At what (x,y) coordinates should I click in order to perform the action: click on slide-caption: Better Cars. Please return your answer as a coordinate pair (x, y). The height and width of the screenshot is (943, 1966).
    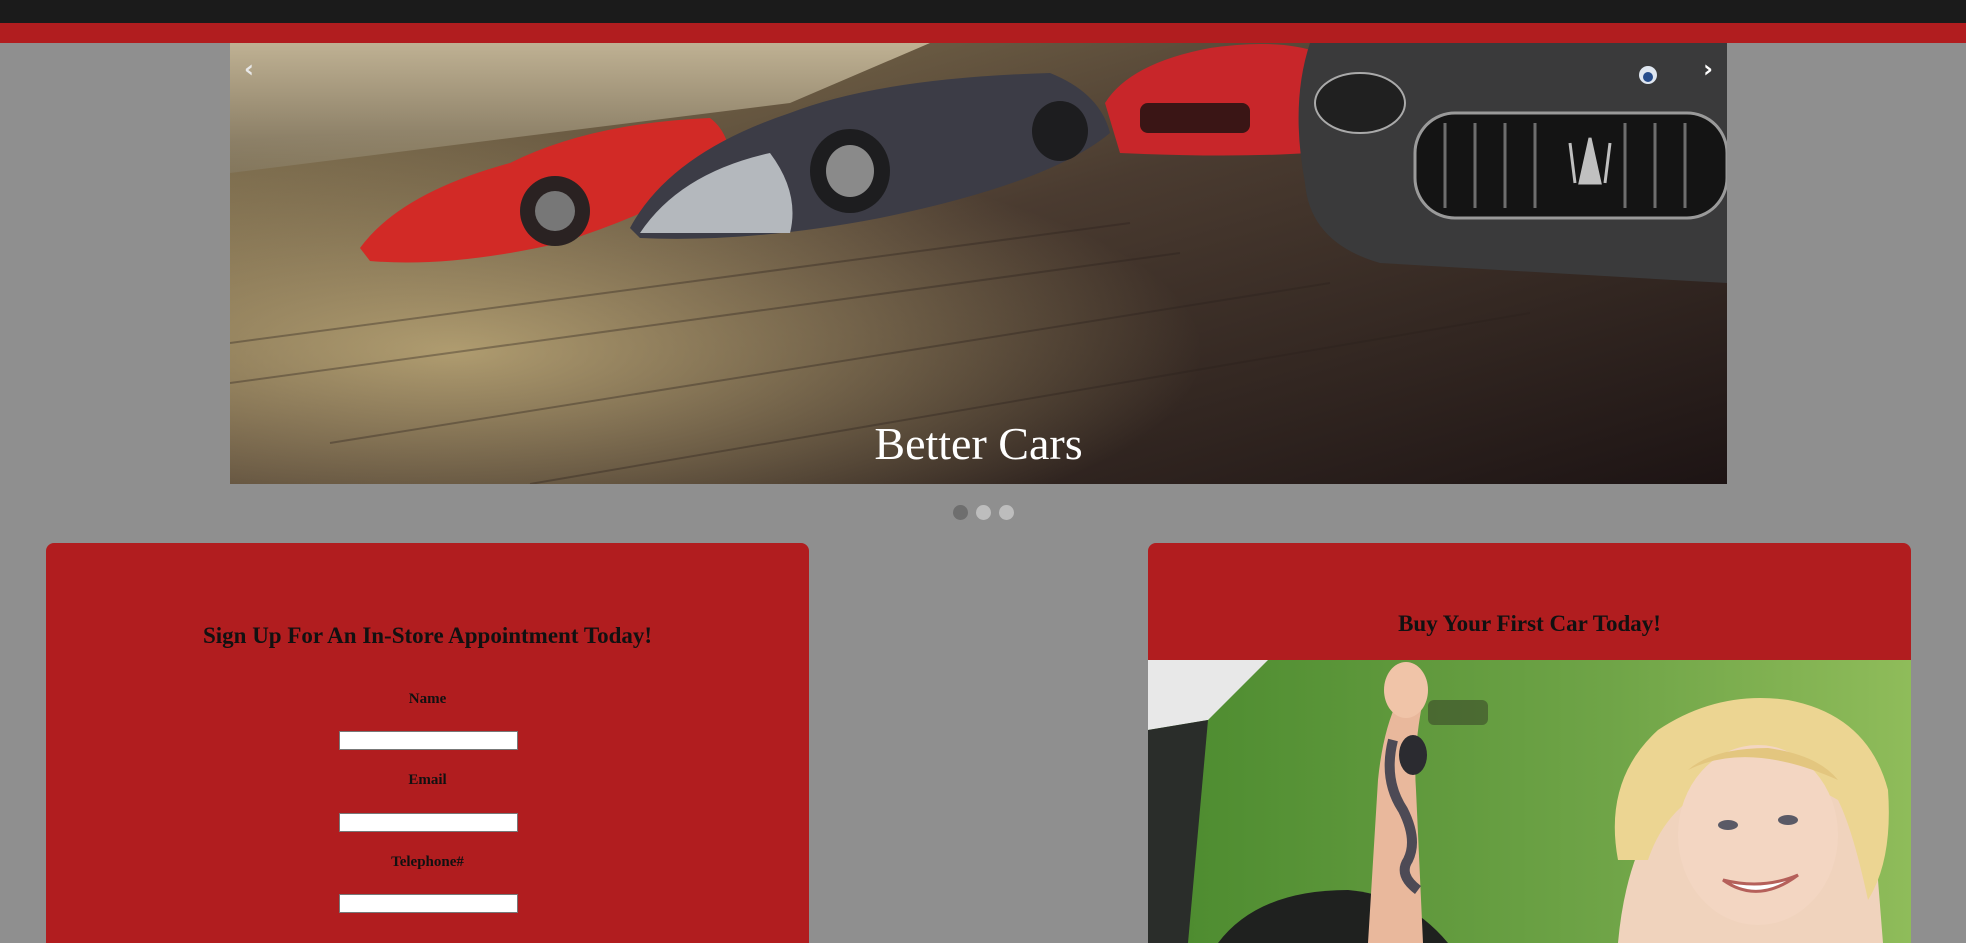
    Looking at the image, I should click on (978, 443).